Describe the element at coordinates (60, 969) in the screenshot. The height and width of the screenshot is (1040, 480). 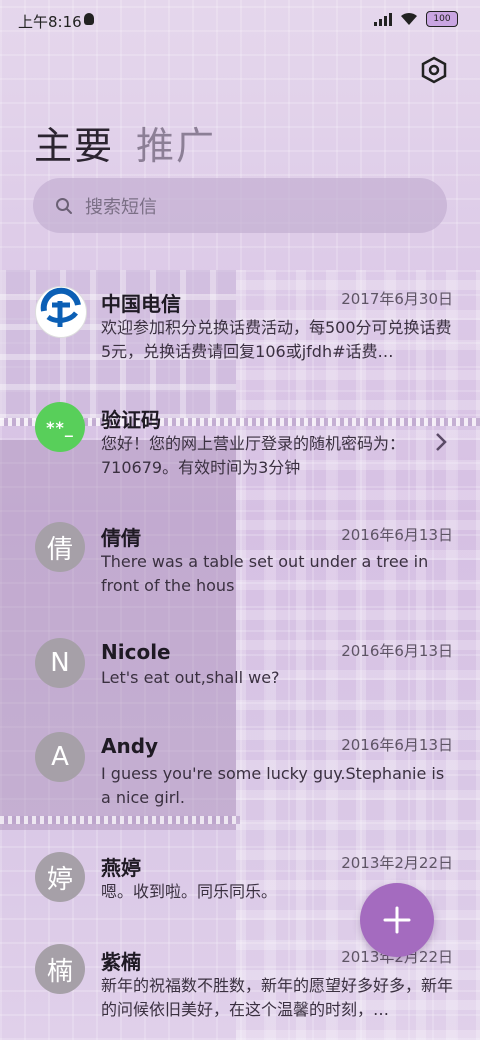
I see `avatar: 楠` at that location.